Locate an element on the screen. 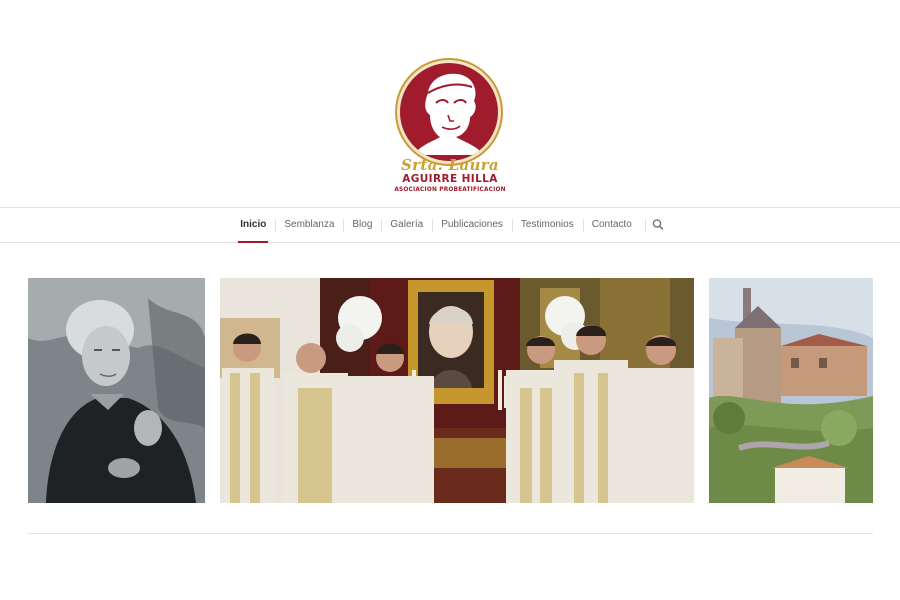 The height and width of the screenshot is (600, 900). search-button is located at coordinates (656, 225).